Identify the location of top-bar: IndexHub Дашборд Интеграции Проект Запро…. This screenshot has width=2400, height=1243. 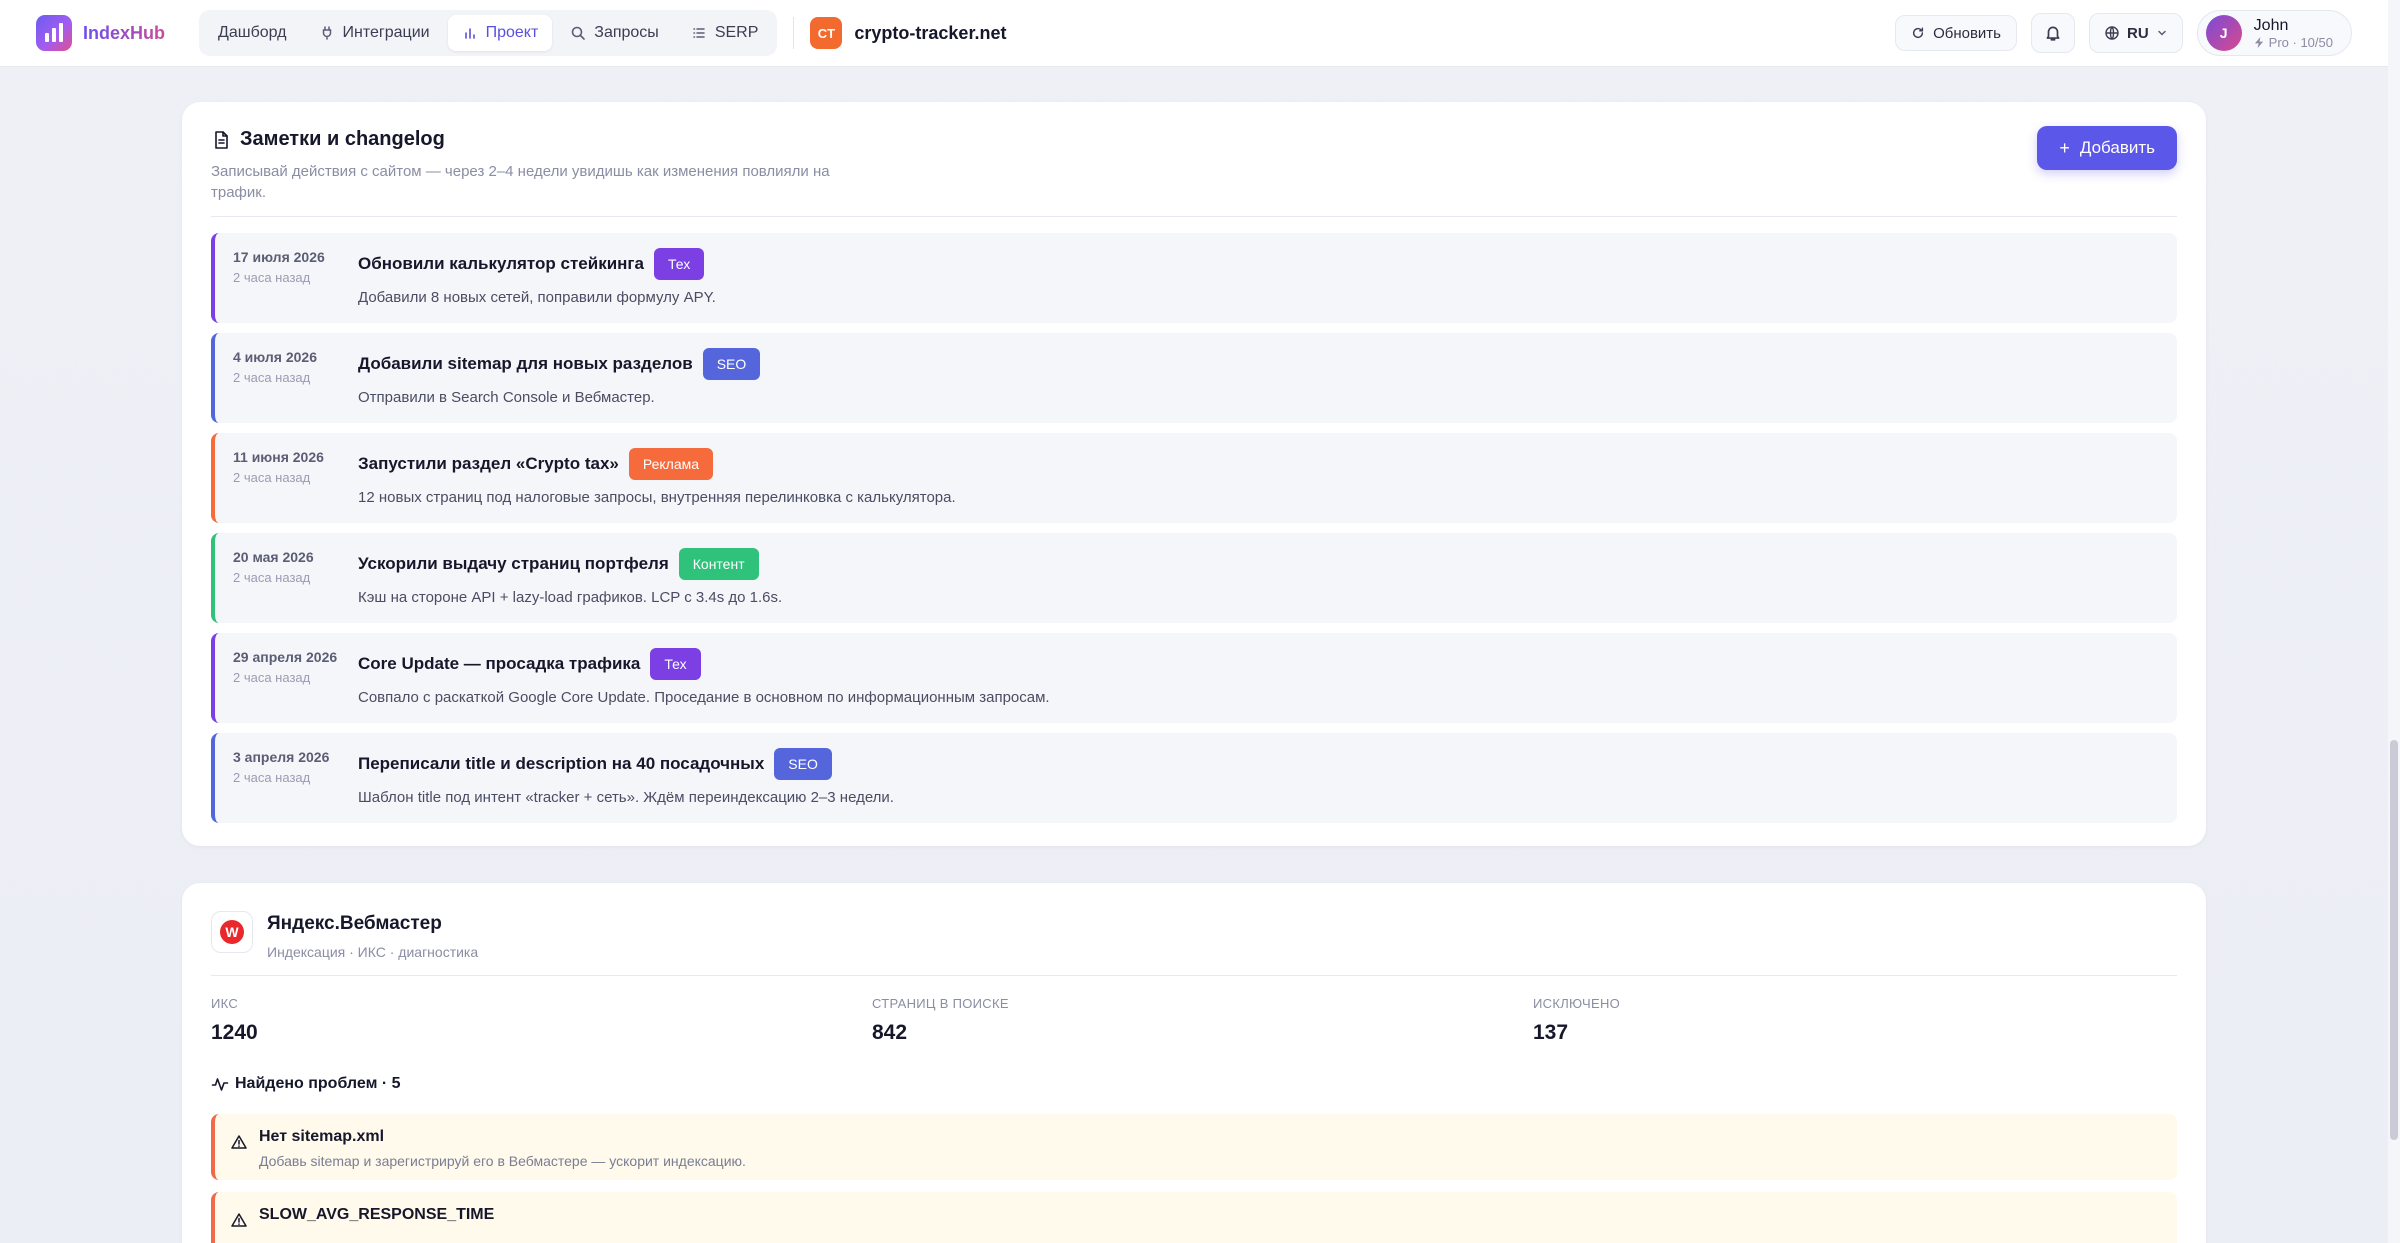
(1194, 33).